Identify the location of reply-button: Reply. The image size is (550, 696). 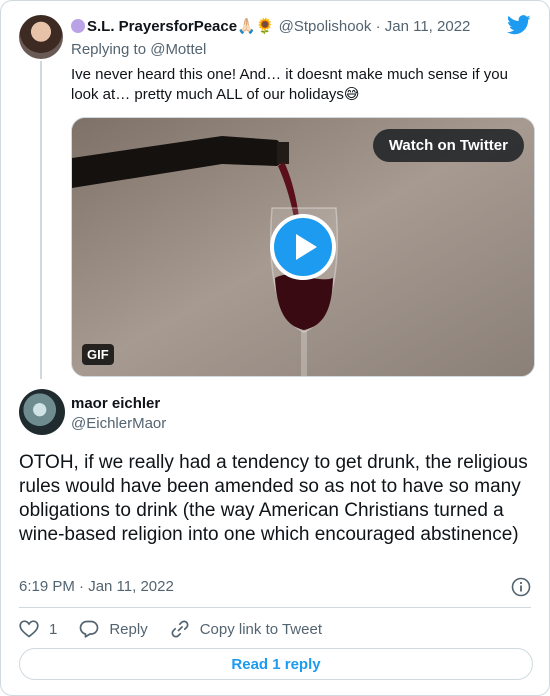
(113, 629).